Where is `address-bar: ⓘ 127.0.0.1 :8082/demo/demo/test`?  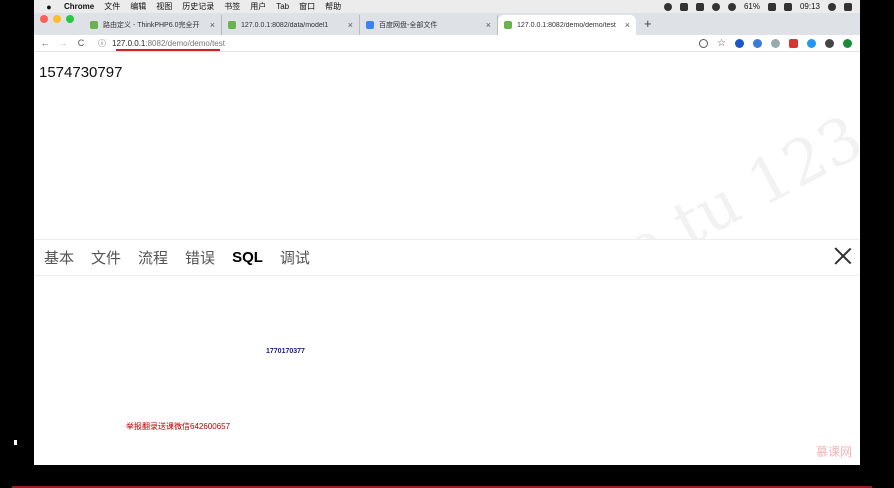
address-bar: ⓘ 127.0.0.1 :8082/demo/demo/test is located at coordinates (161, 44).